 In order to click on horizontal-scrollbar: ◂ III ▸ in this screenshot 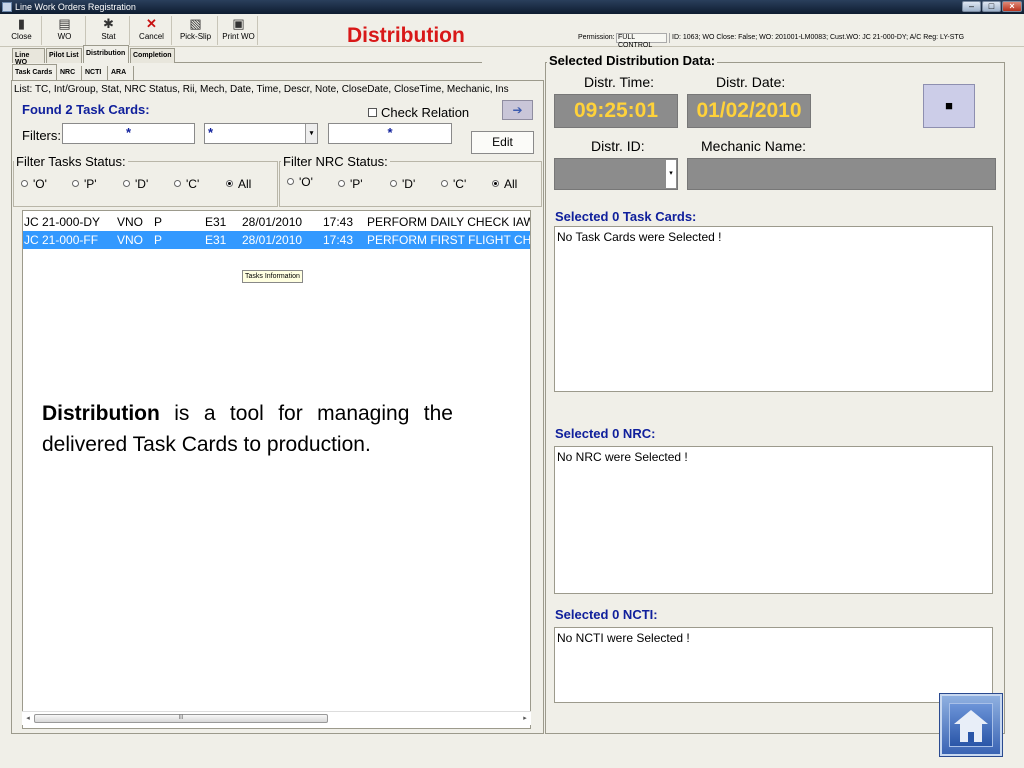, I will do `click(276, 718)`.